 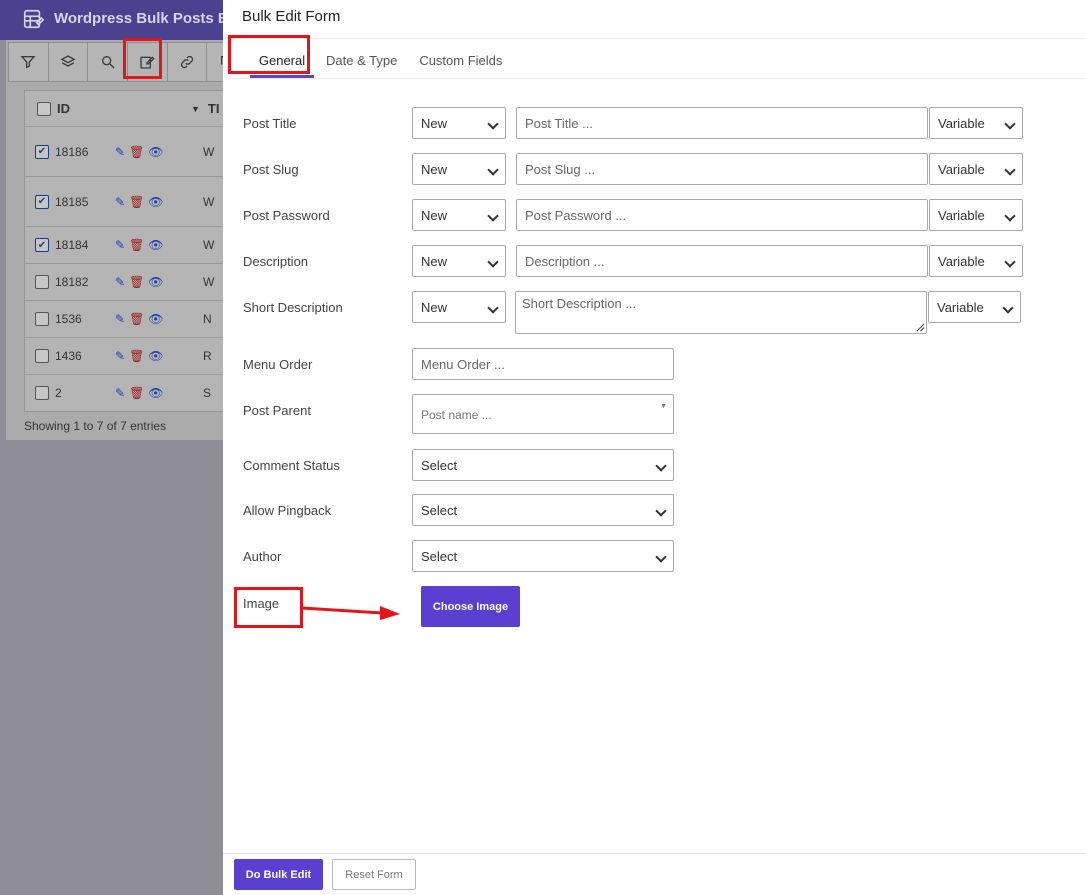 What do you see at coordinates (460, 59) in the screenshot?
I see `tab-custom-fields: Custom Fields` at bounding box center [460, 59].